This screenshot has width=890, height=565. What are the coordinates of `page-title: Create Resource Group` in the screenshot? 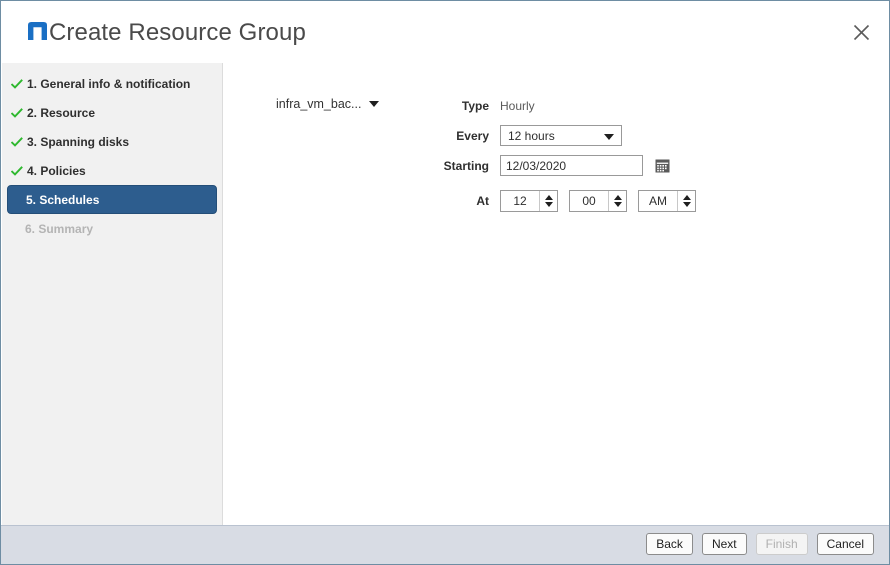 It's located at (177, 32).